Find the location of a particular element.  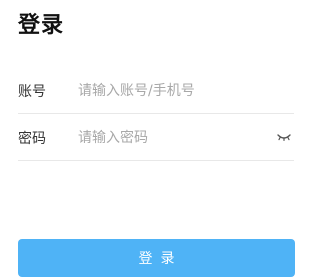

account-row: 账号 is located at coordinates (156, 91).